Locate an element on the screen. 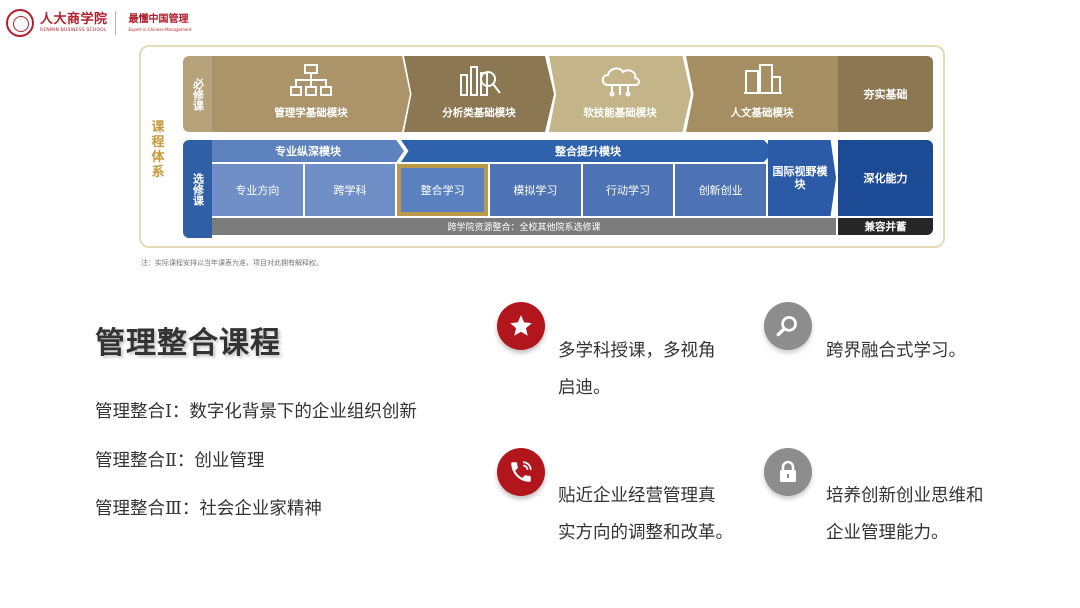 This screenshot has width=1080, height=608. system-label: 课程体系 is located at coordinates (158, 150).